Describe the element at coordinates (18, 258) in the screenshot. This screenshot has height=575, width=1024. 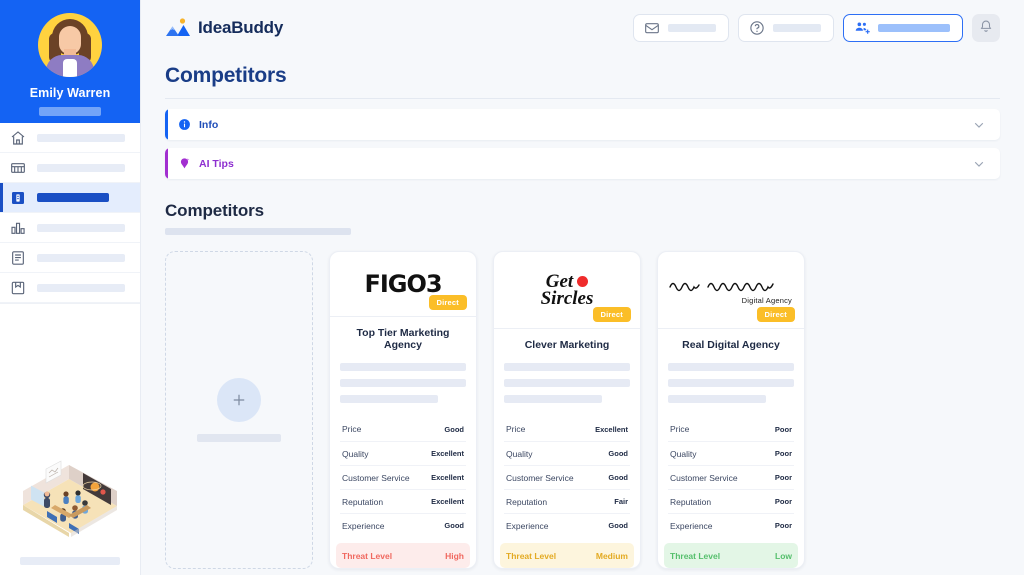
I see `notes-list-icon` at that location.